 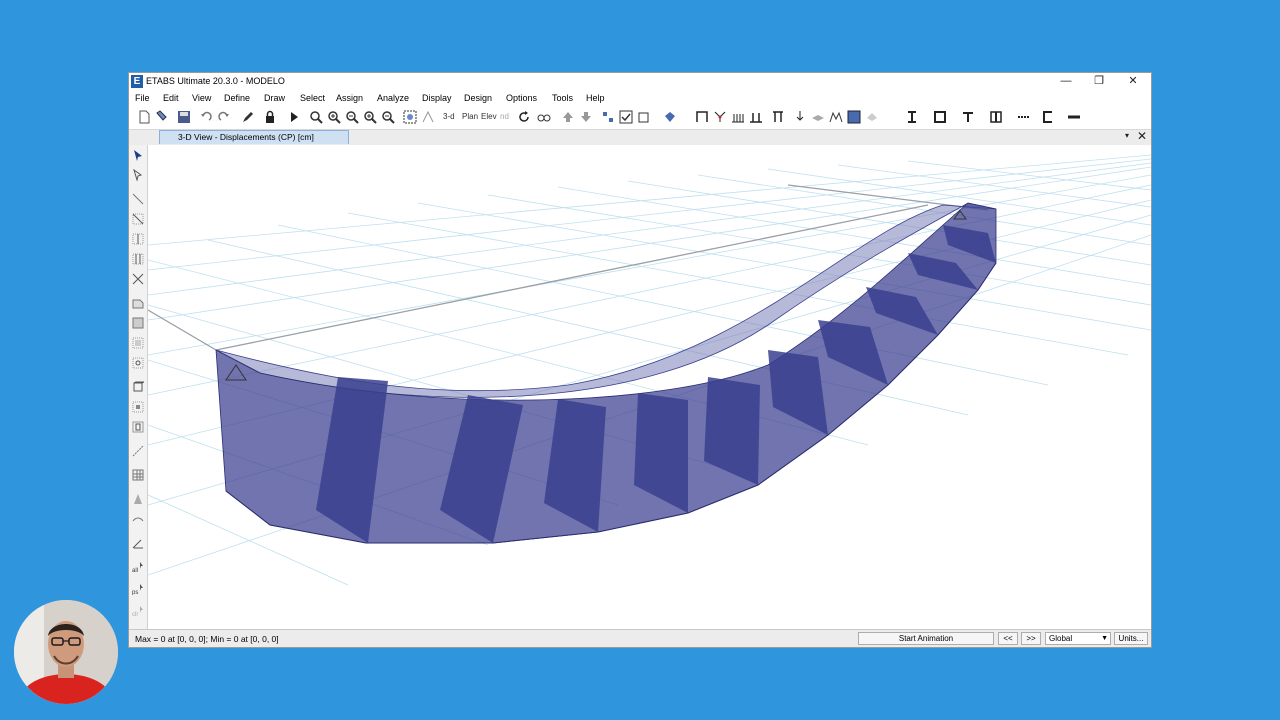 I want to click on pencil-icon, so click(x=248, y=117).